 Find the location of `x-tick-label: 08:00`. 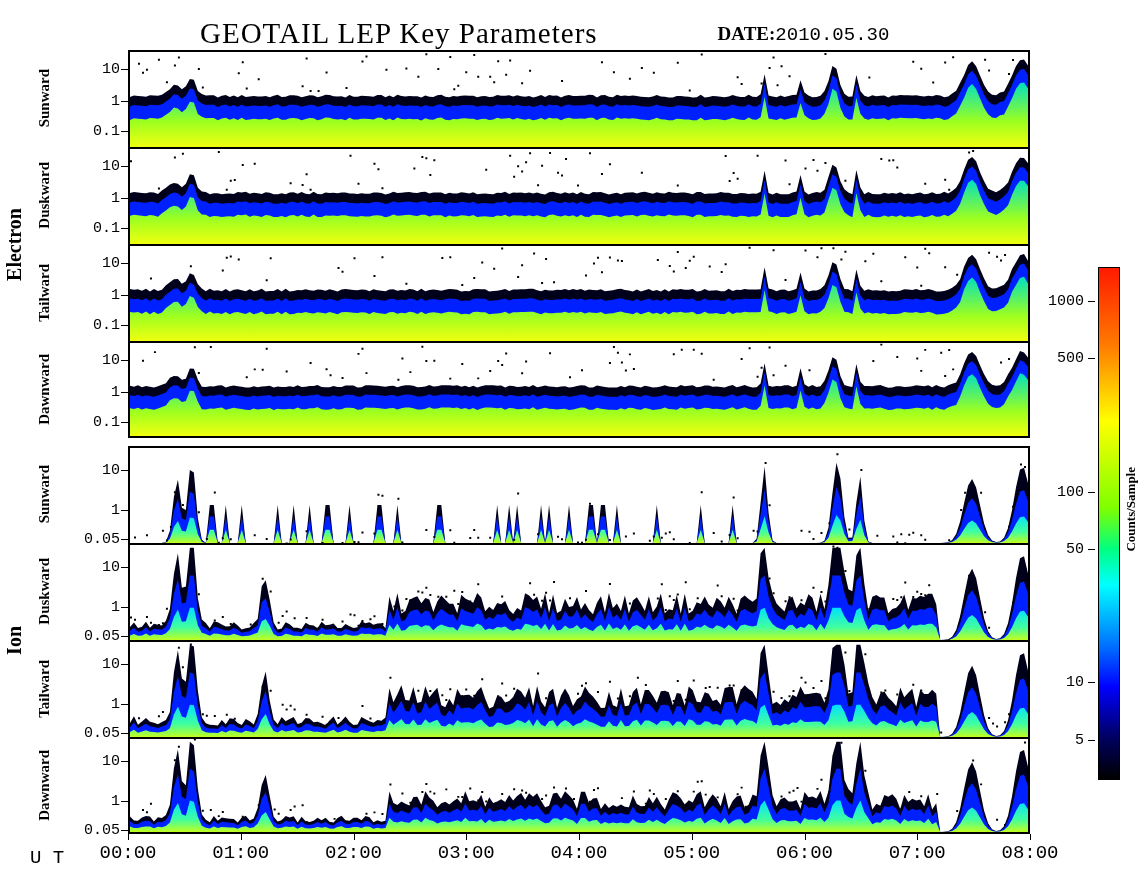

x-tick-label: 08:00 is located at coordinates (1030, 853).